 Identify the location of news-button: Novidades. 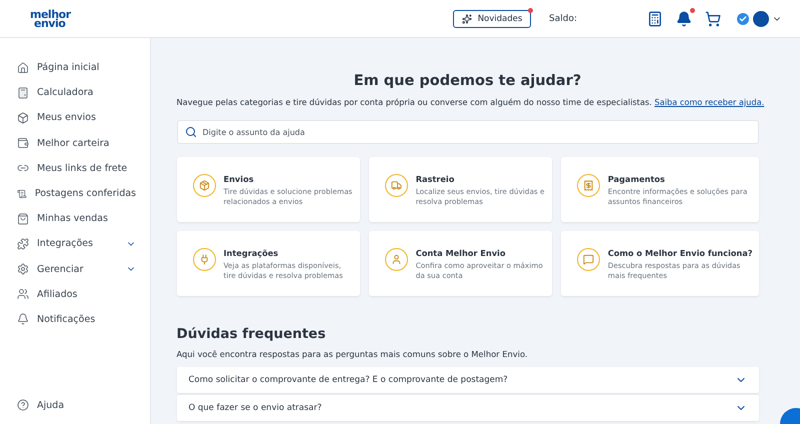
(492, 19).